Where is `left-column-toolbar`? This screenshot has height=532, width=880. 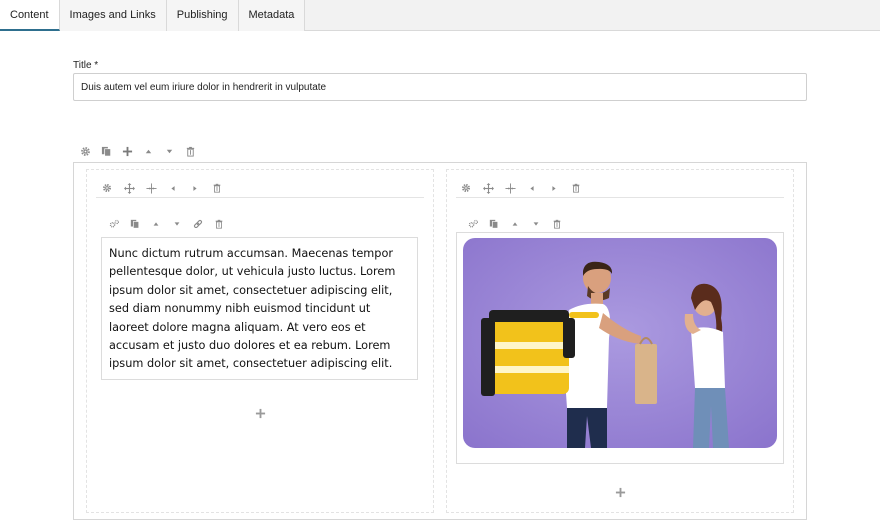 left-column-toolbar is located at coordinates (162, 188).